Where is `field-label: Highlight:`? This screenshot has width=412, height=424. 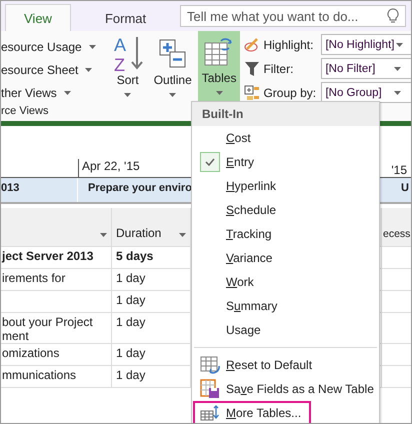
field-label: Highlight: is located at coordinates (288, 45).